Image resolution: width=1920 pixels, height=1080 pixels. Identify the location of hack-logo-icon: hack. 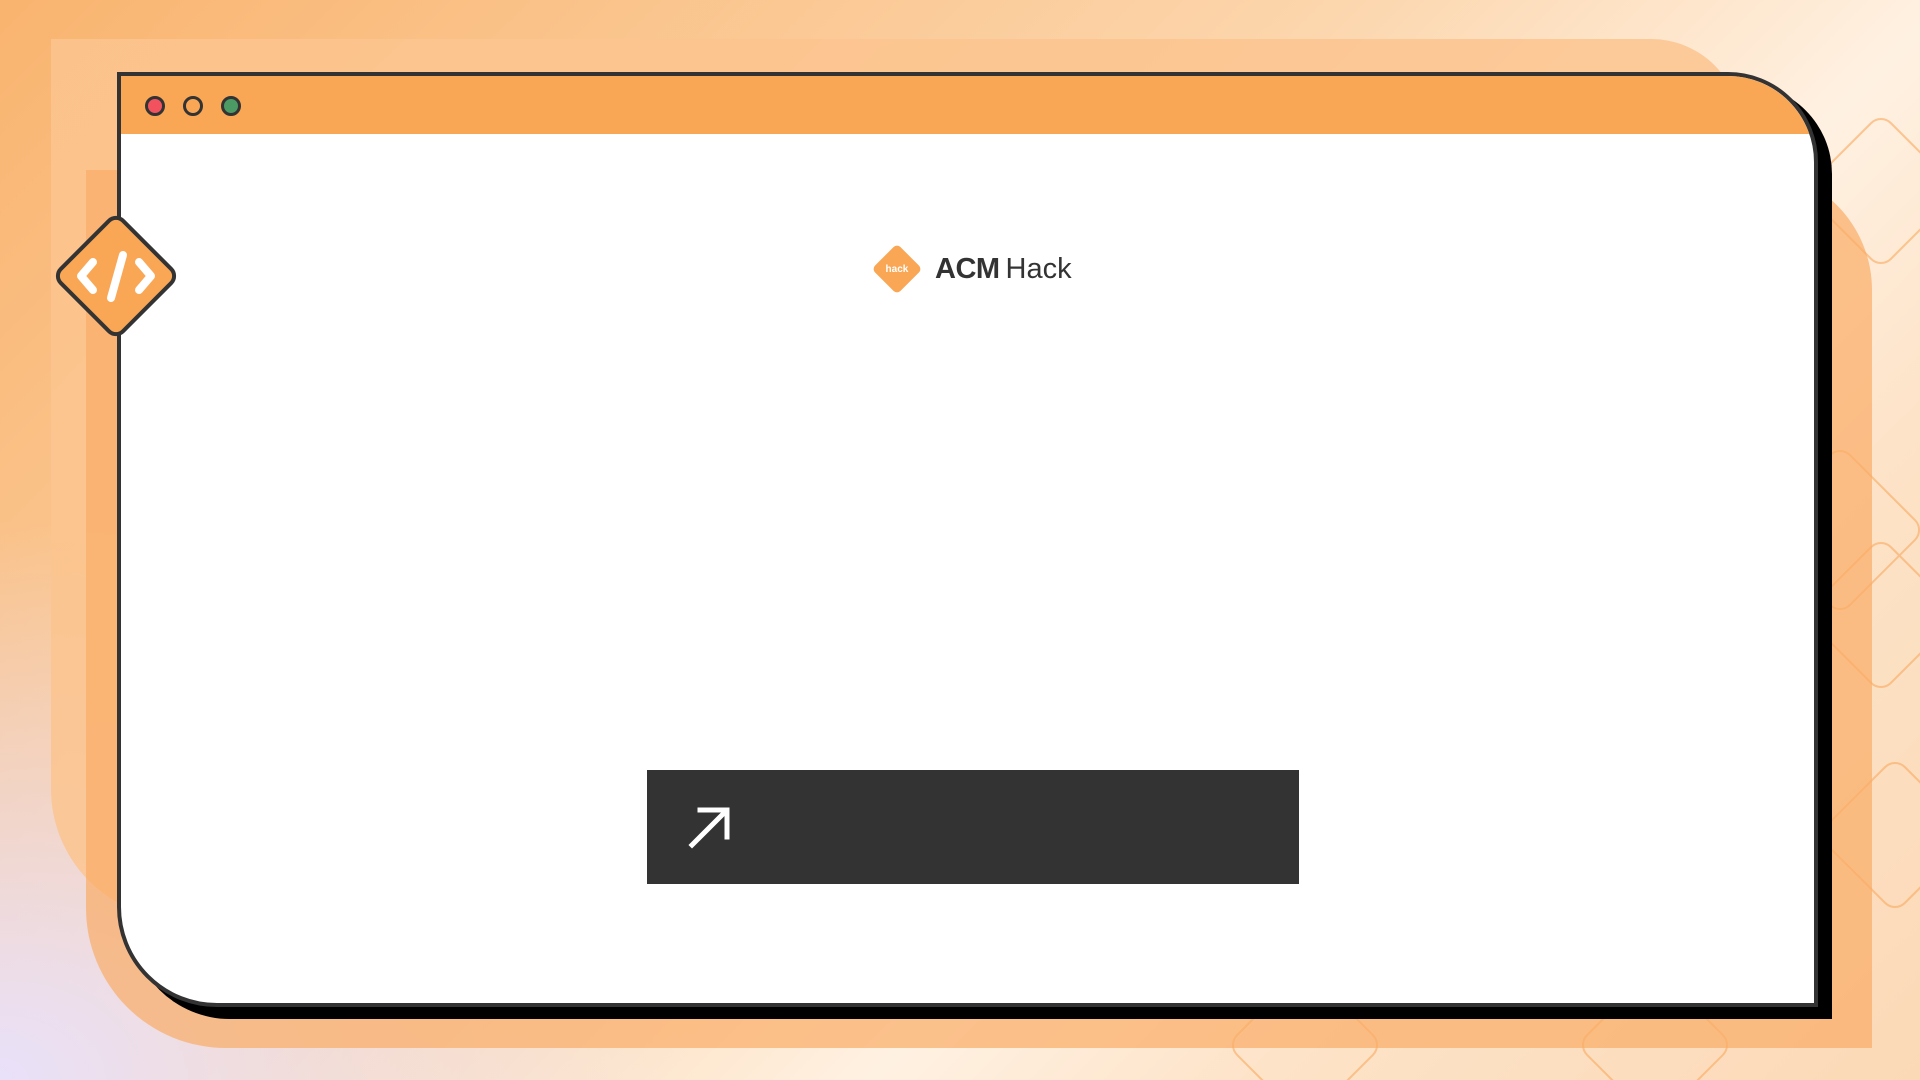
(897, 269).